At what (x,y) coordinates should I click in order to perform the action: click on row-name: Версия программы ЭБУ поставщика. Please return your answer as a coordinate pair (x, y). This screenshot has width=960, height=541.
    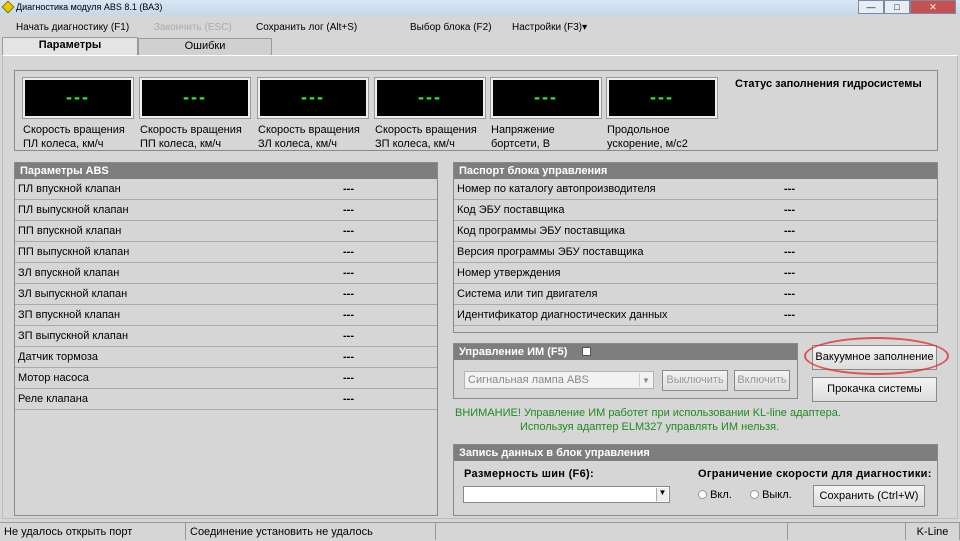
    Looking at the image, I should click on (550, 252).